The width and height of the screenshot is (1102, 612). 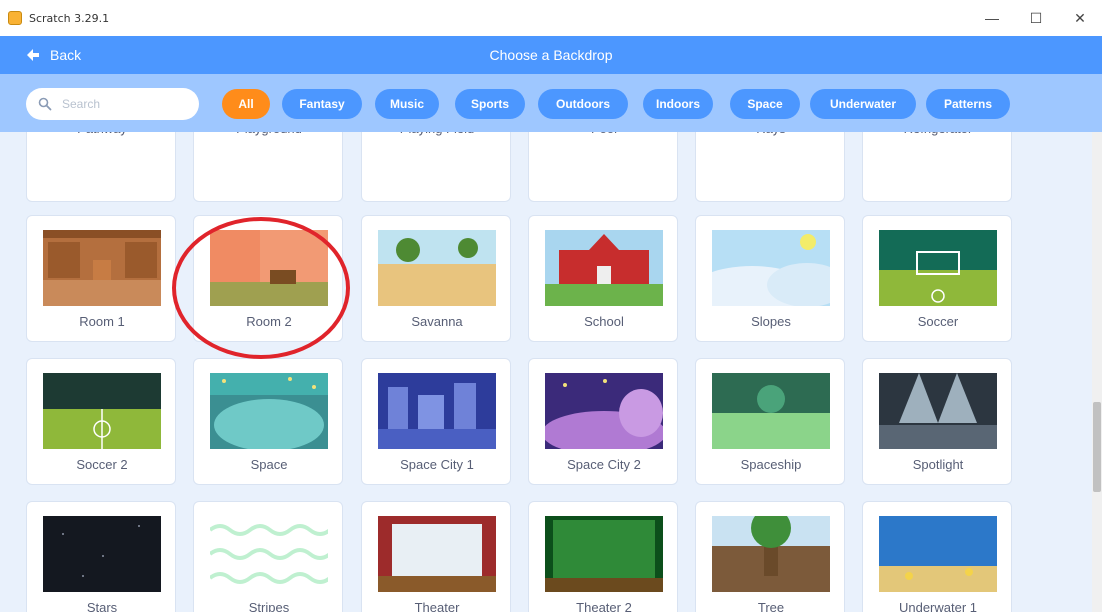 I want to click on backdrop-tile-savanna: Savanna, so click(x=436, y=278).